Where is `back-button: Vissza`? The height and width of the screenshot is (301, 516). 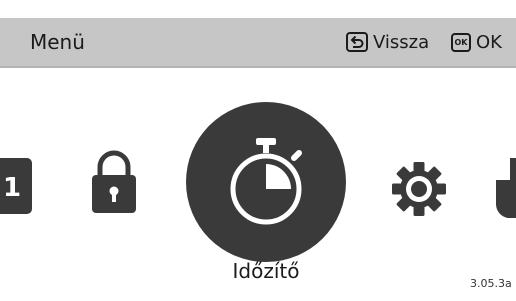
back-button: Vissza is located at coordinates (387, 42).